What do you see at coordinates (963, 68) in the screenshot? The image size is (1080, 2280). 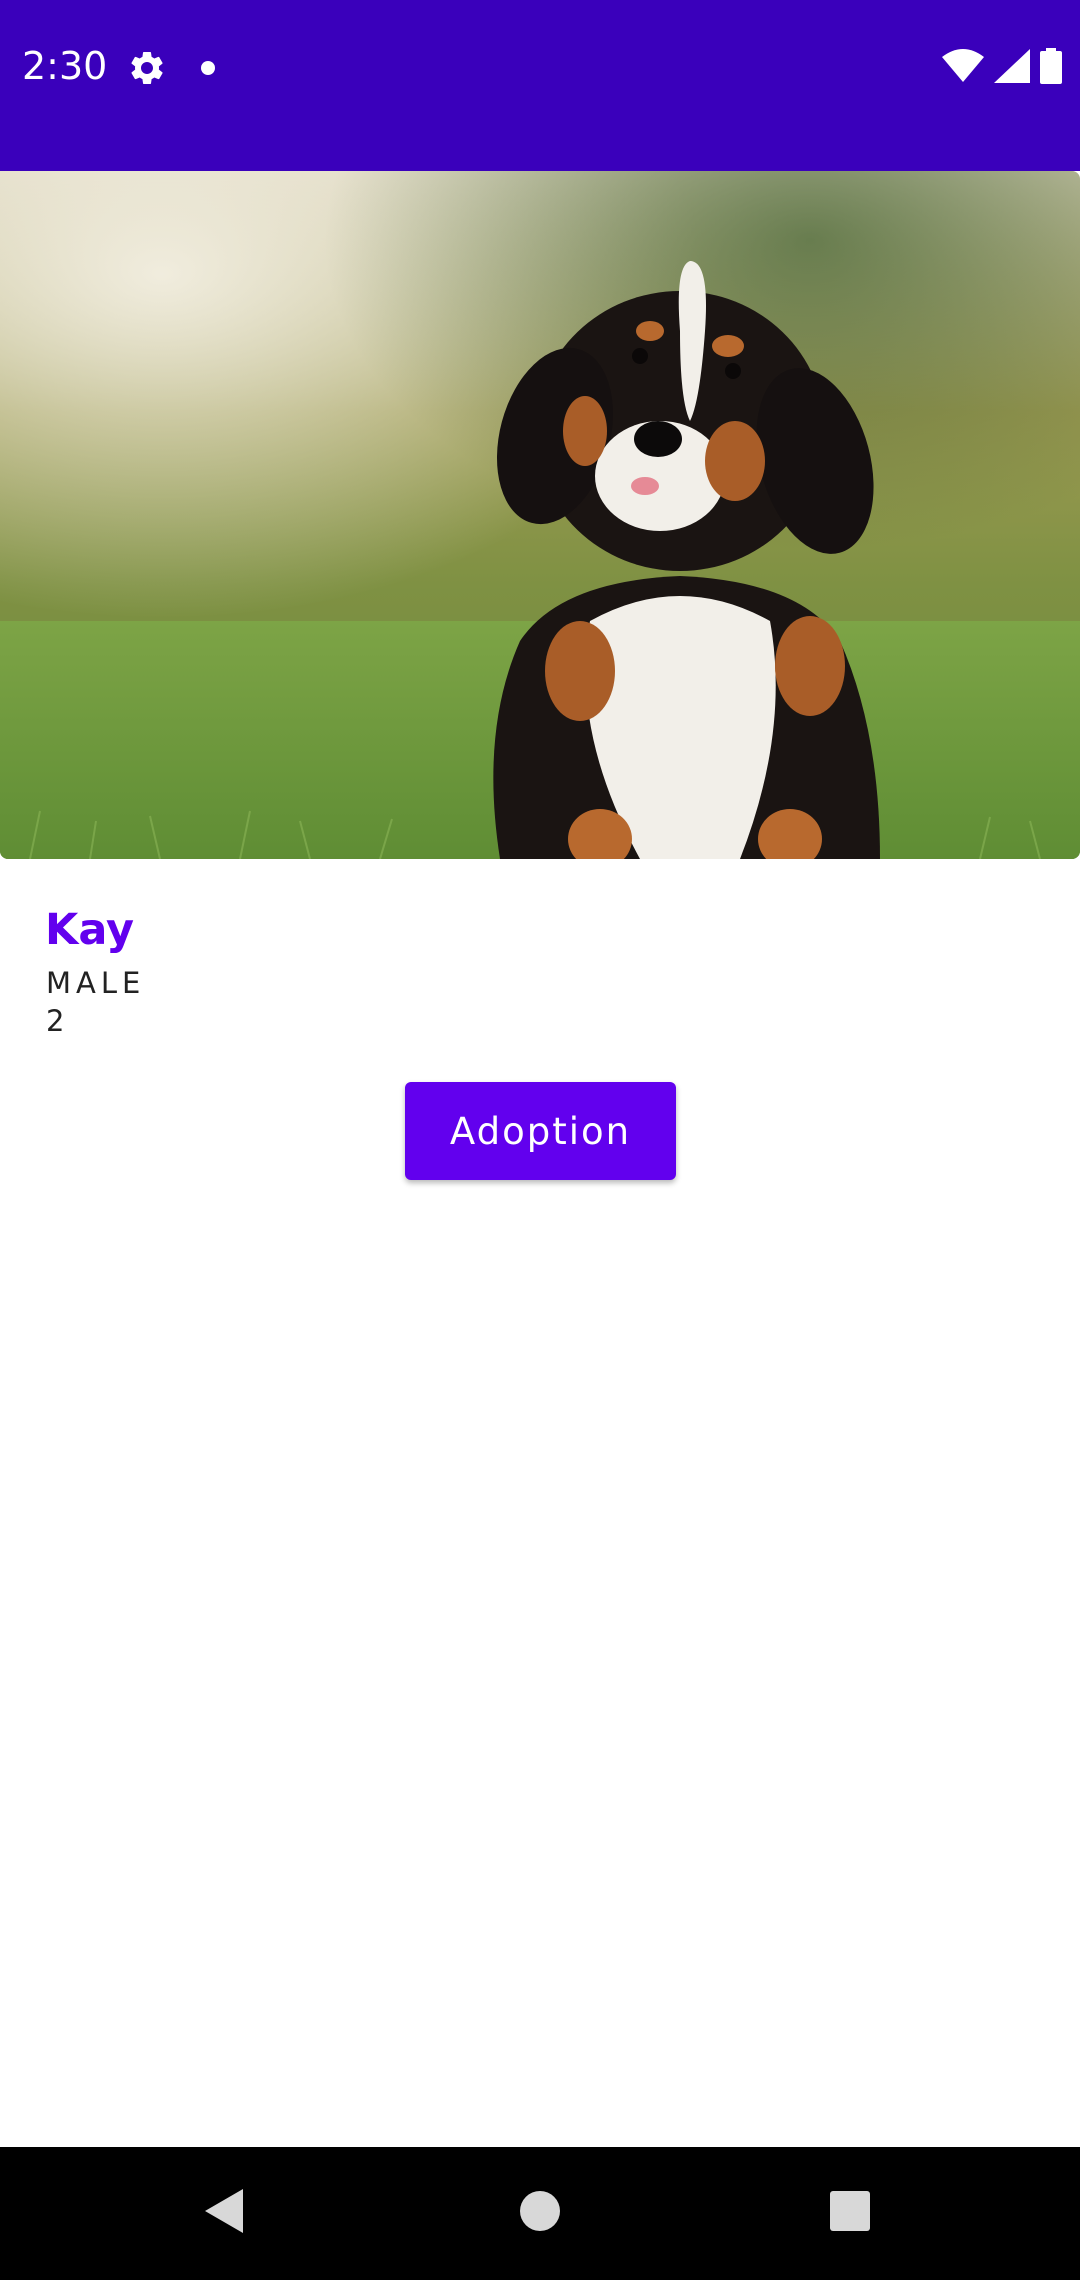 I see `wifi-icon` at bounding box center [963, 68].